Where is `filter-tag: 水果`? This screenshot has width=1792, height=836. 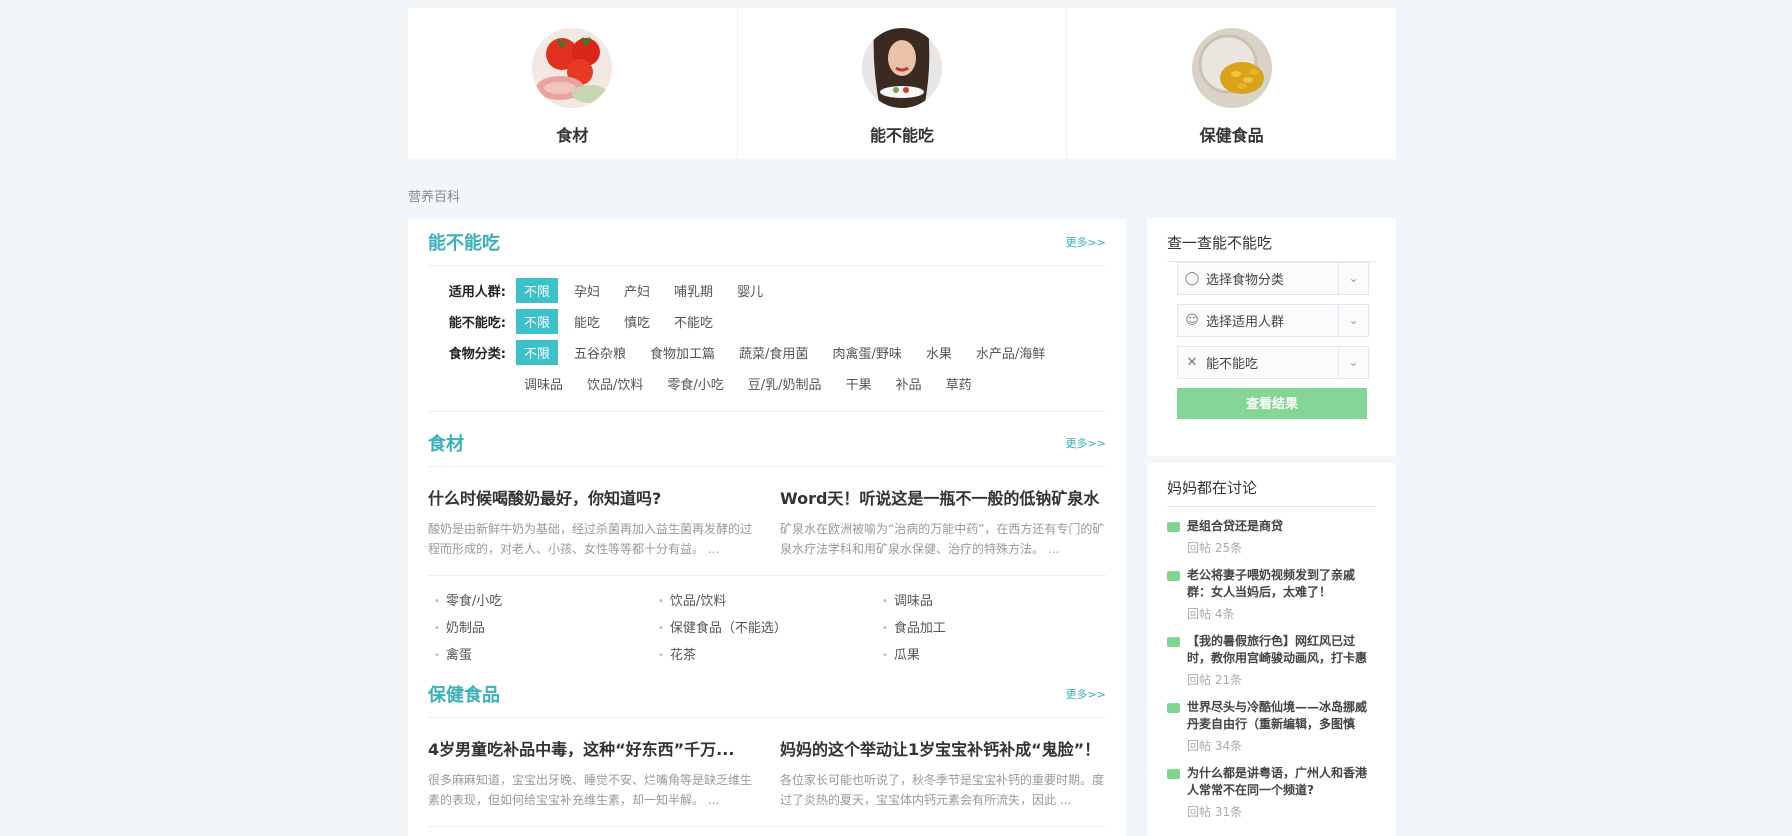 filter-tag: 水果 is located at coordinates (939, 352).